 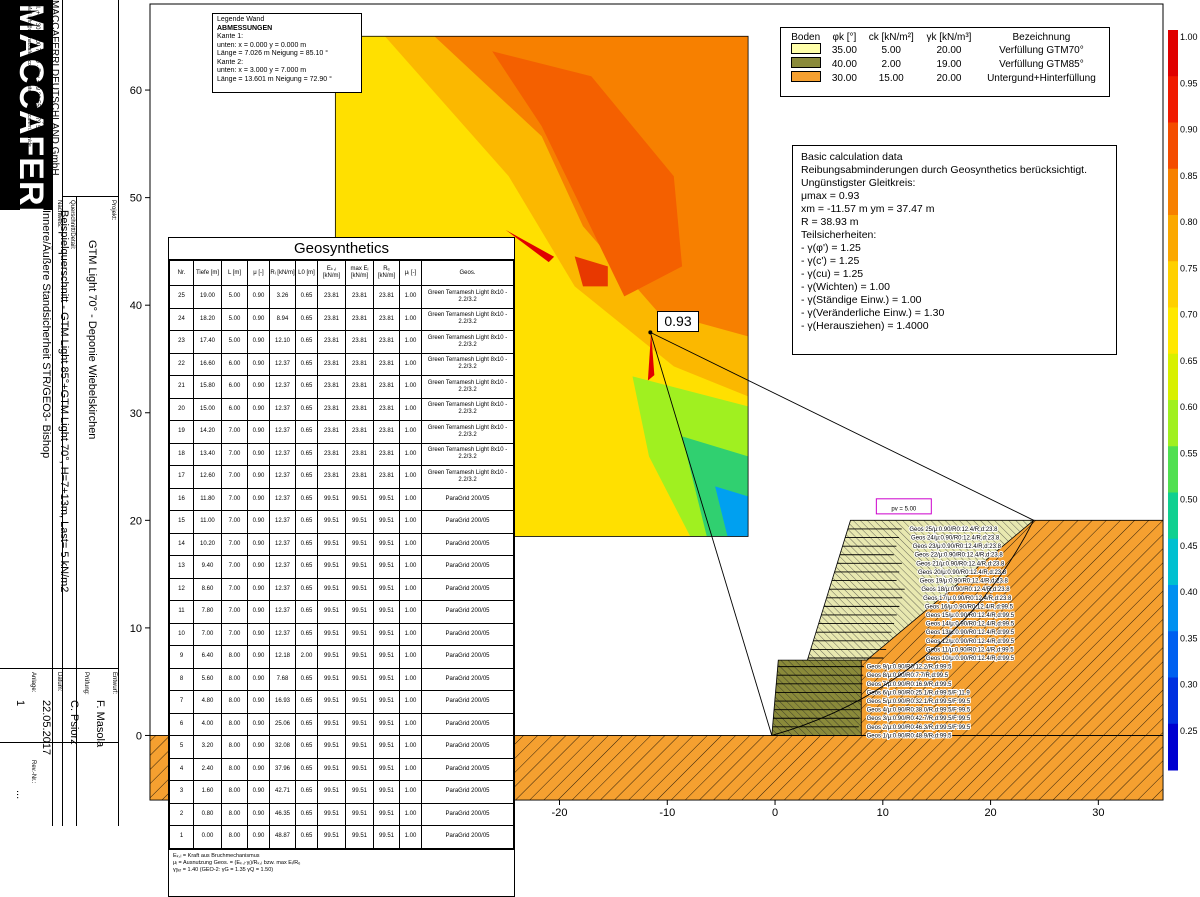 I want to click on table-cell: 2.40, so click(x=207, y=769).